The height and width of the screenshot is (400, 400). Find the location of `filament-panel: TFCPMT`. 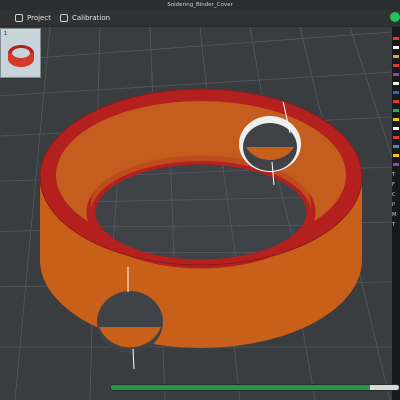

filament-panel: TFCPMT is located at coordinates (396, 213).